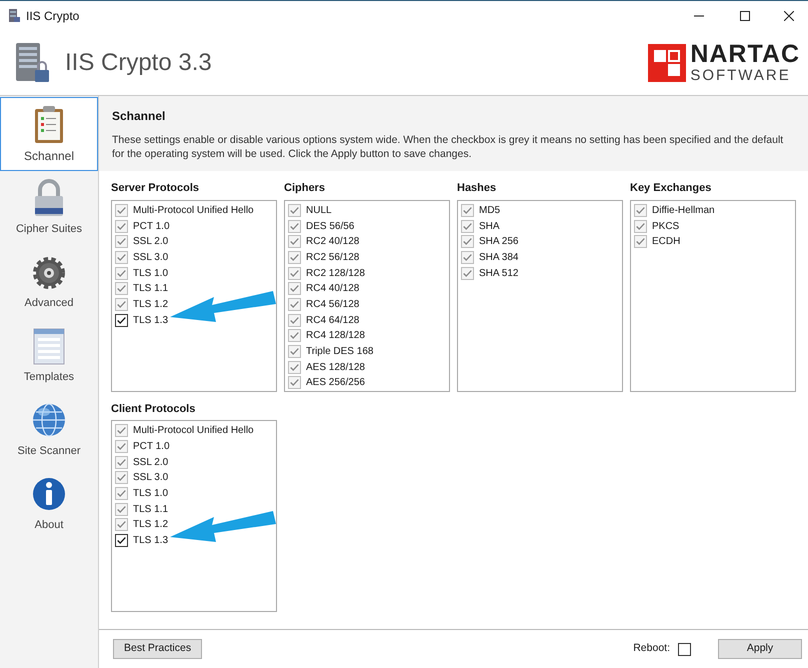 The width and height of the screenshot is (808, 668). I want to click on sidebar-item: Cipher Suites, so click(49, 208).